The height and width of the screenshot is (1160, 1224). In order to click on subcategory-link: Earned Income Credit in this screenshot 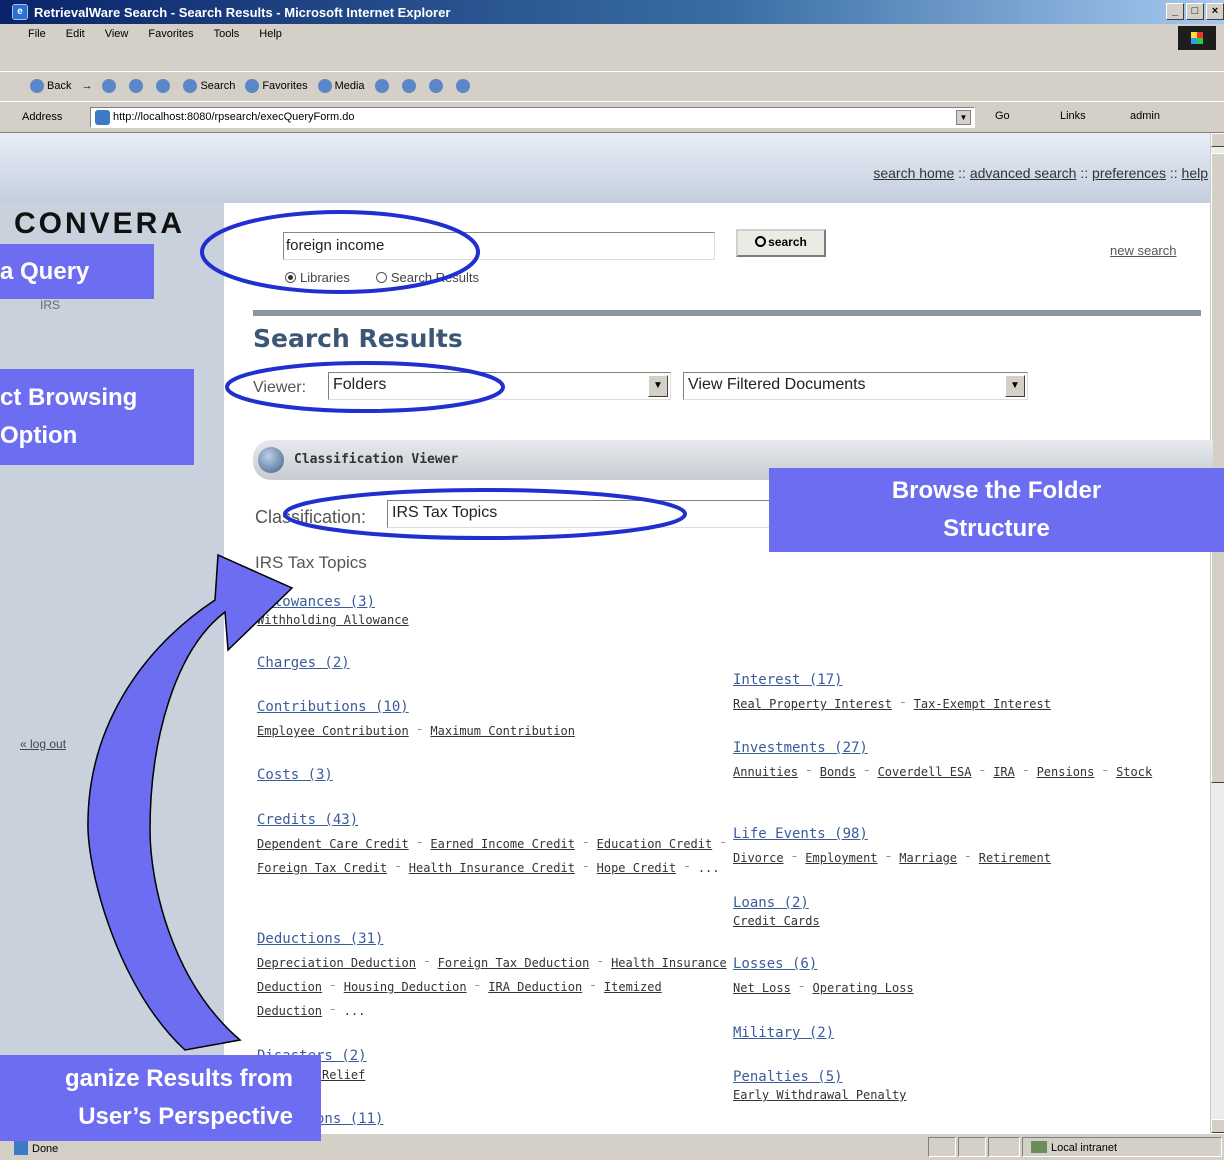, I will do `click(502, 844)`.